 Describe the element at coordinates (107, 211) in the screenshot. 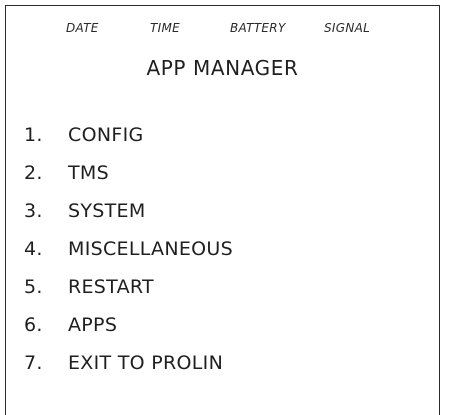

I see `menu-item-label: SYSTEM` at that location.